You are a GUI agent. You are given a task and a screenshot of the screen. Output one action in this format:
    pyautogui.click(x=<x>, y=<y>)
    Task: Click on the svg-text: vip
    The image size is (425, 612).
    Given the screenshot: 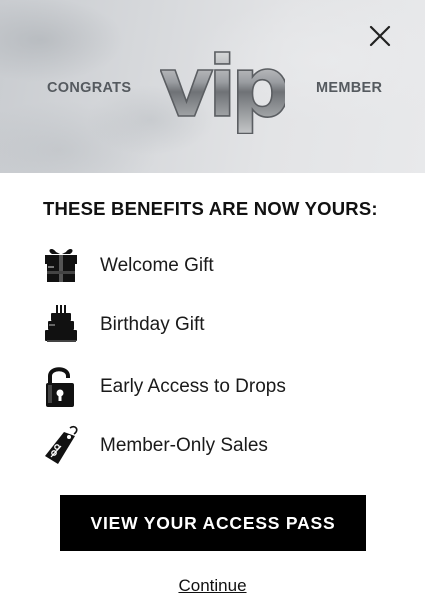 What is the action you would take?
    pyautogui.click(x=222, y=89)
    